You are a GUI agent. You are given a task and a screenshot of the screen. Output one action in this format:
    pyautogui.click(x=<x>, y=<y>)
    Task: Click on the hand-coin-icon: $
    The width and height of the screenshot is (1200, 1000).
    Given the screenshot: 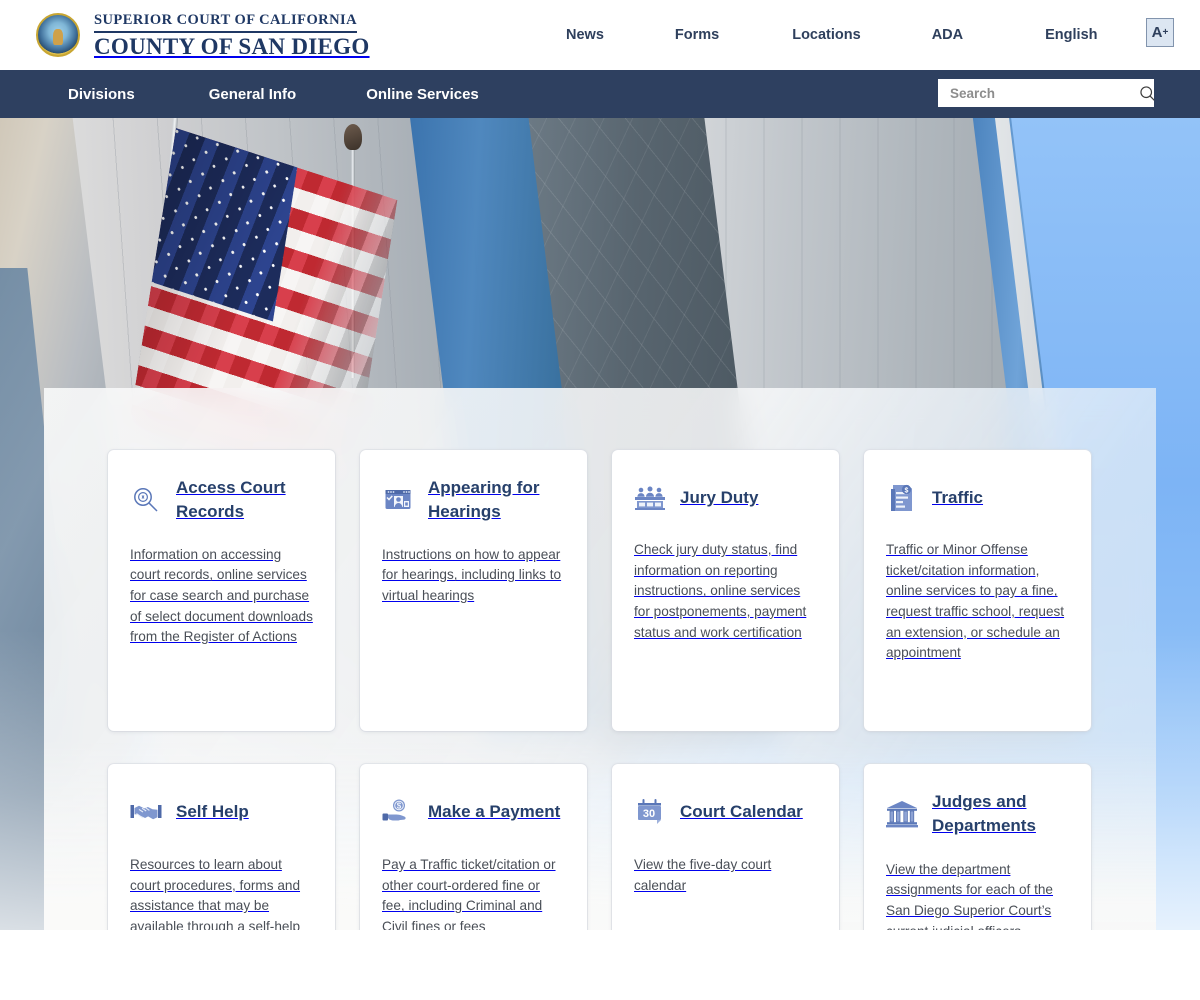 What is the action you would take?
    pyautogui.click(x=398, y=812)
    